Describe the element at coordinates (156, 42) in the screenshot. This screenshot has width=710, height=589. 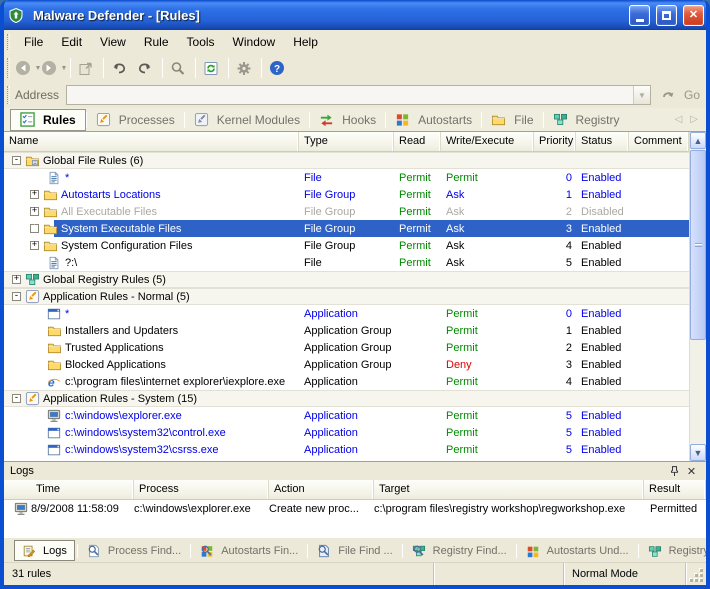
I see `menu-item-rule: Rule` at that location.